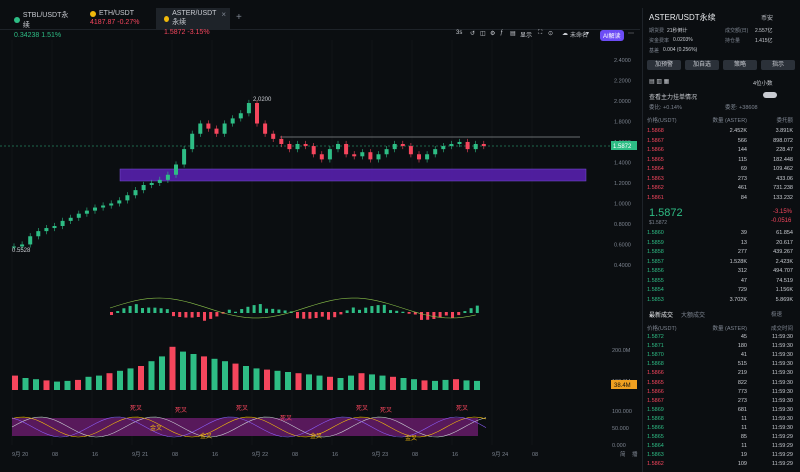 This screenshot has width=800, height=472. What do you see at coordinates (501, 33) in the screenshot?
I see `indicator-icon: ƒ` at bounding box center [501, 33].